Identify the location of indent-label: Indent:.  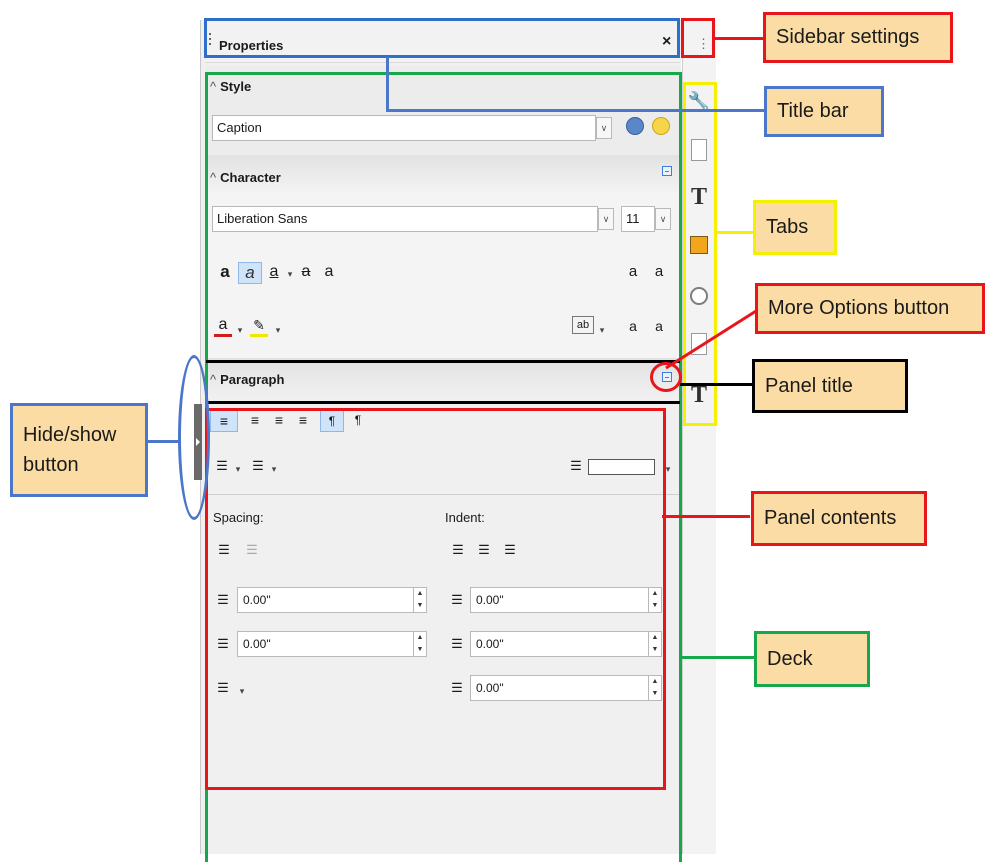
(465, 517).